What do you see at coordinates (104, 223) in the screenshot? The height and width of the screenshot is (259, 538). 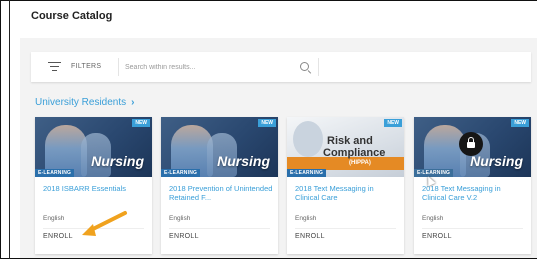 I see `annotation-arrow-icon` at bounding box center [104, 223].